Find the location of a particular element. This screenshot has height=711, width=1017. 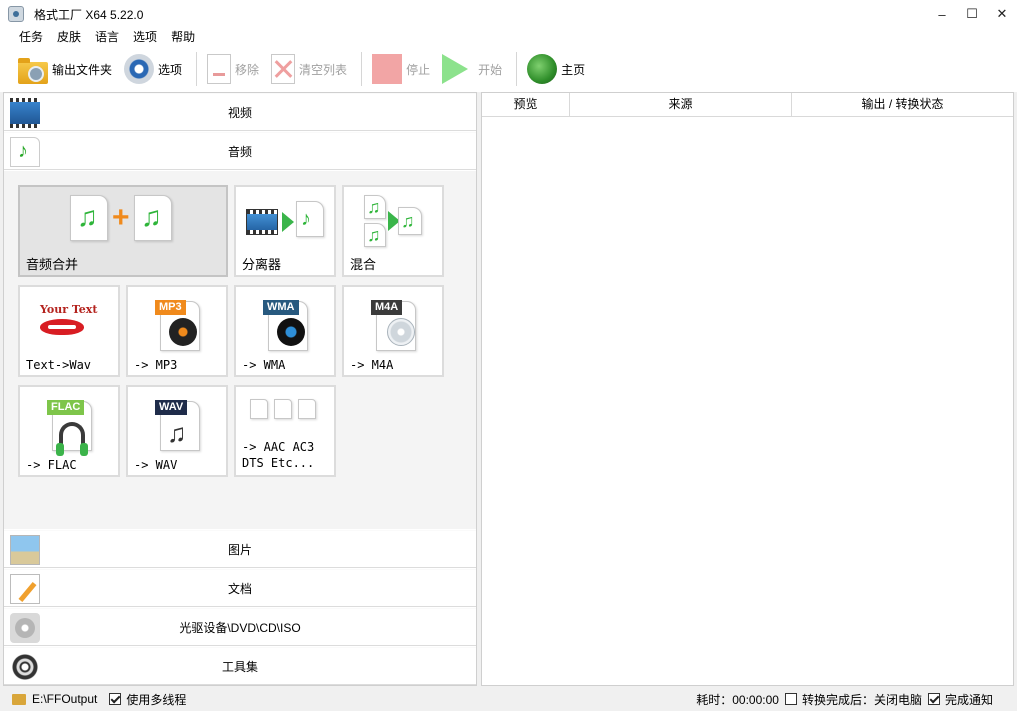

remove-label: 移除 is located at coordinates (247, 69).